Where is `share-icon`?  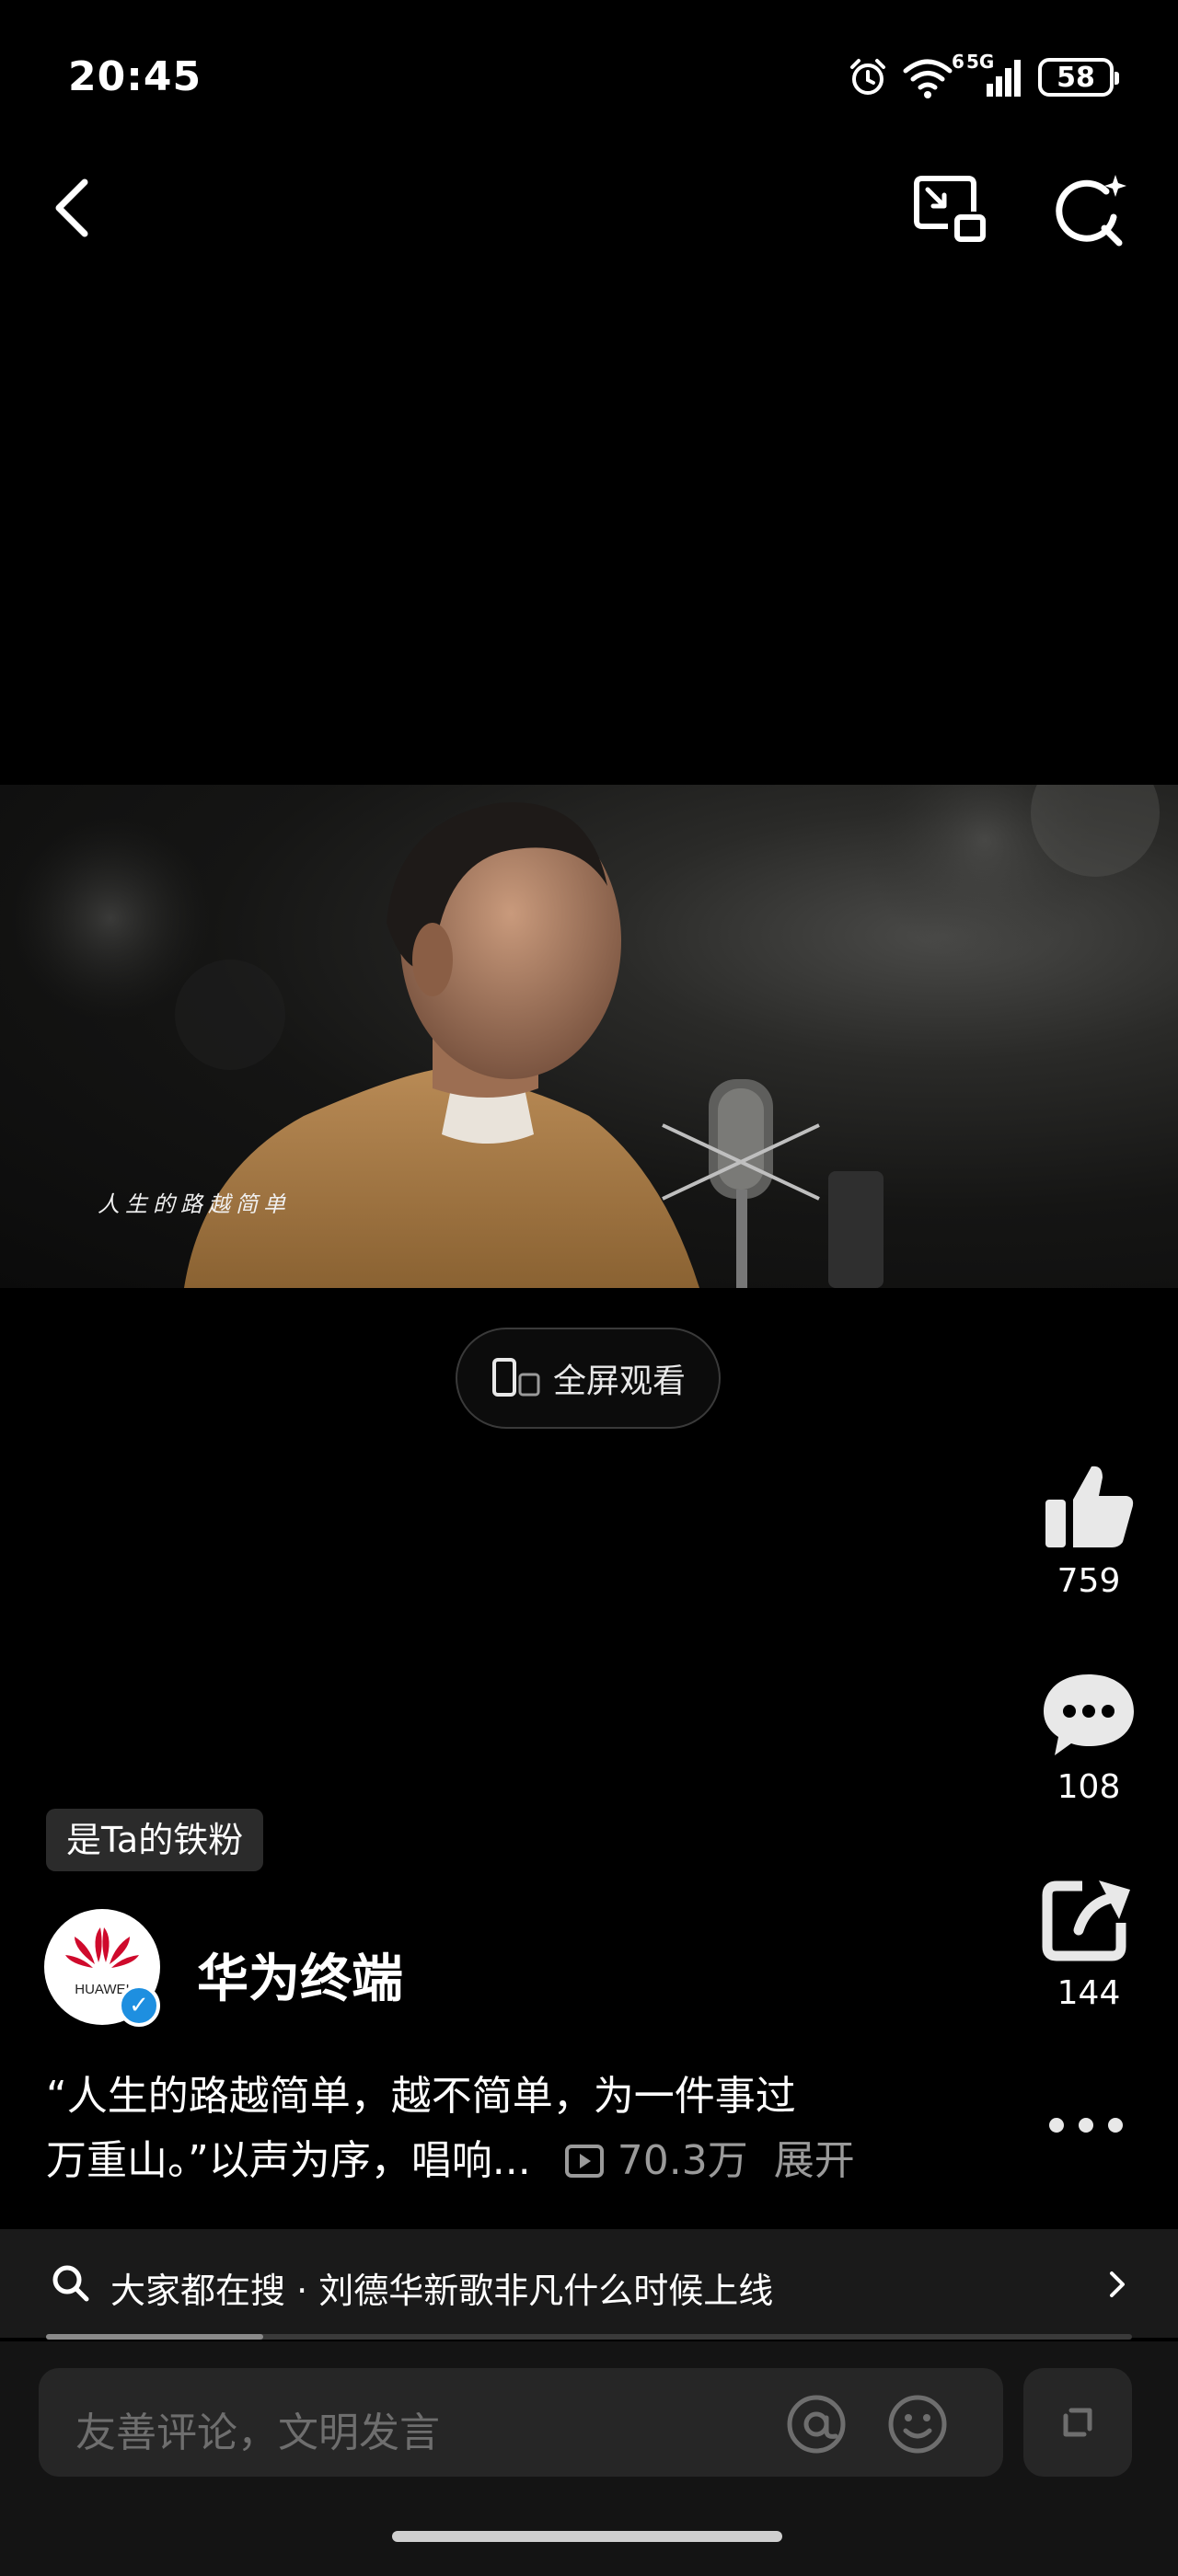
share-icon is located at coordinates (1086, 1920).